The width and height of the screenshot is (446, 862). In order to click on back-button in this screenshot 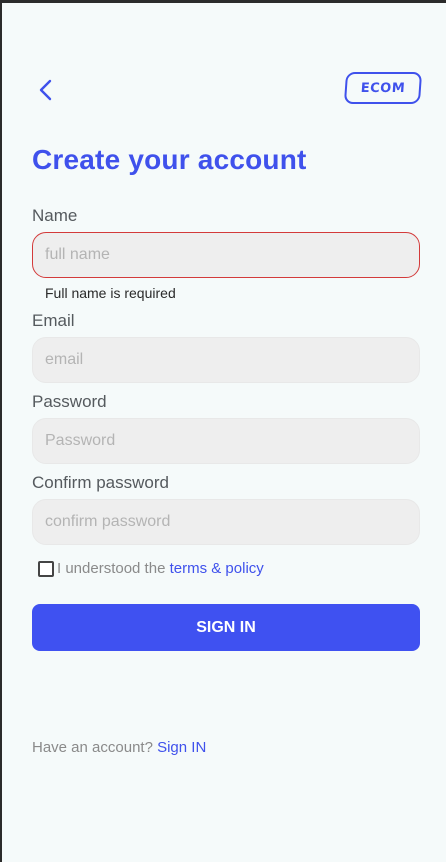, I will do `click(46, 90)`.